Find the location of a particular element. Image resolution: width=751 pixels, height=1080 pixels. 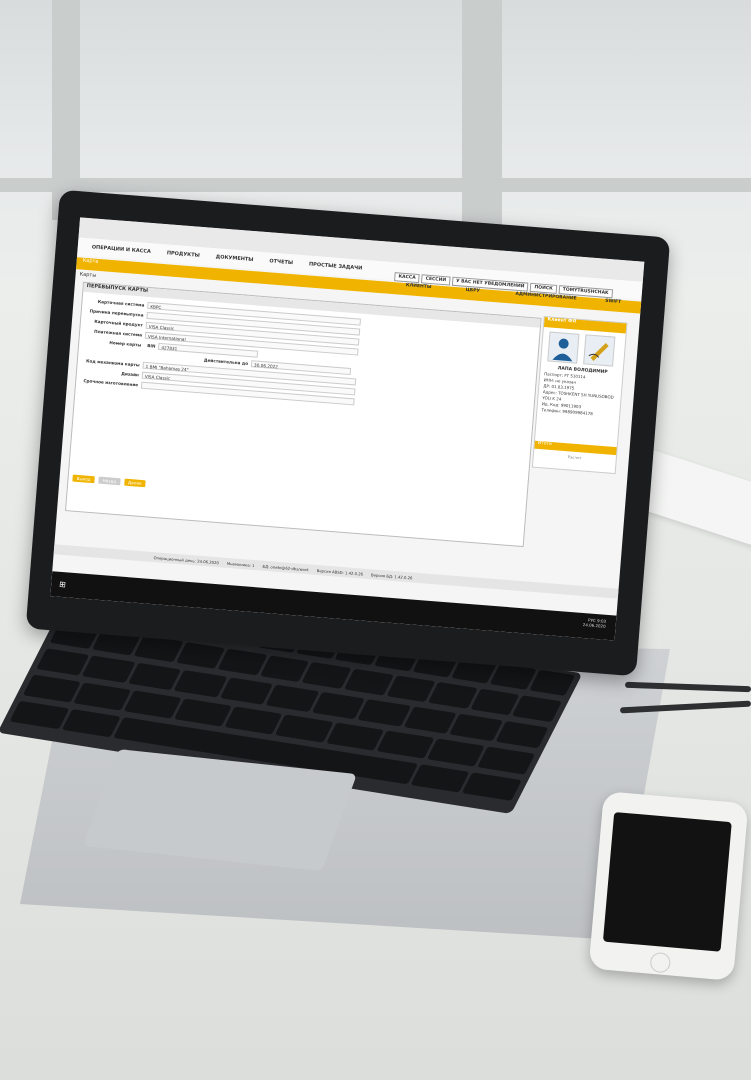

client-panel-title: Клиент ФЛ is located at coordinates (585, 325).